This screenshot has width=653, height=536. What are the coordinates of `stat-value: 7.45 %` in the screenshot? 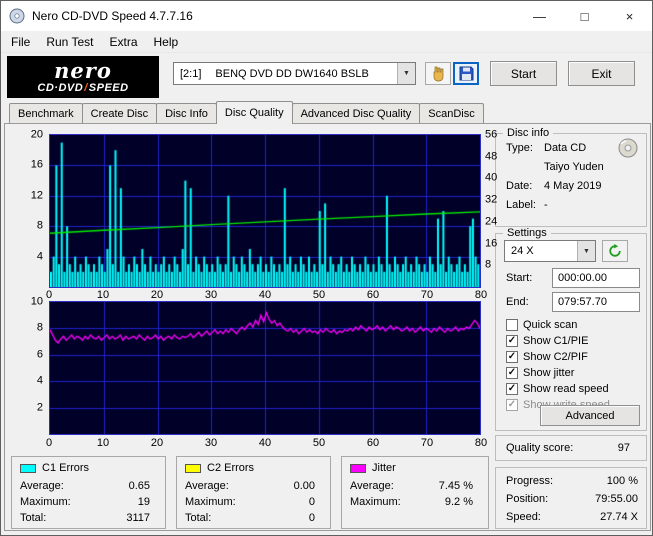 It's located at (455, 486).